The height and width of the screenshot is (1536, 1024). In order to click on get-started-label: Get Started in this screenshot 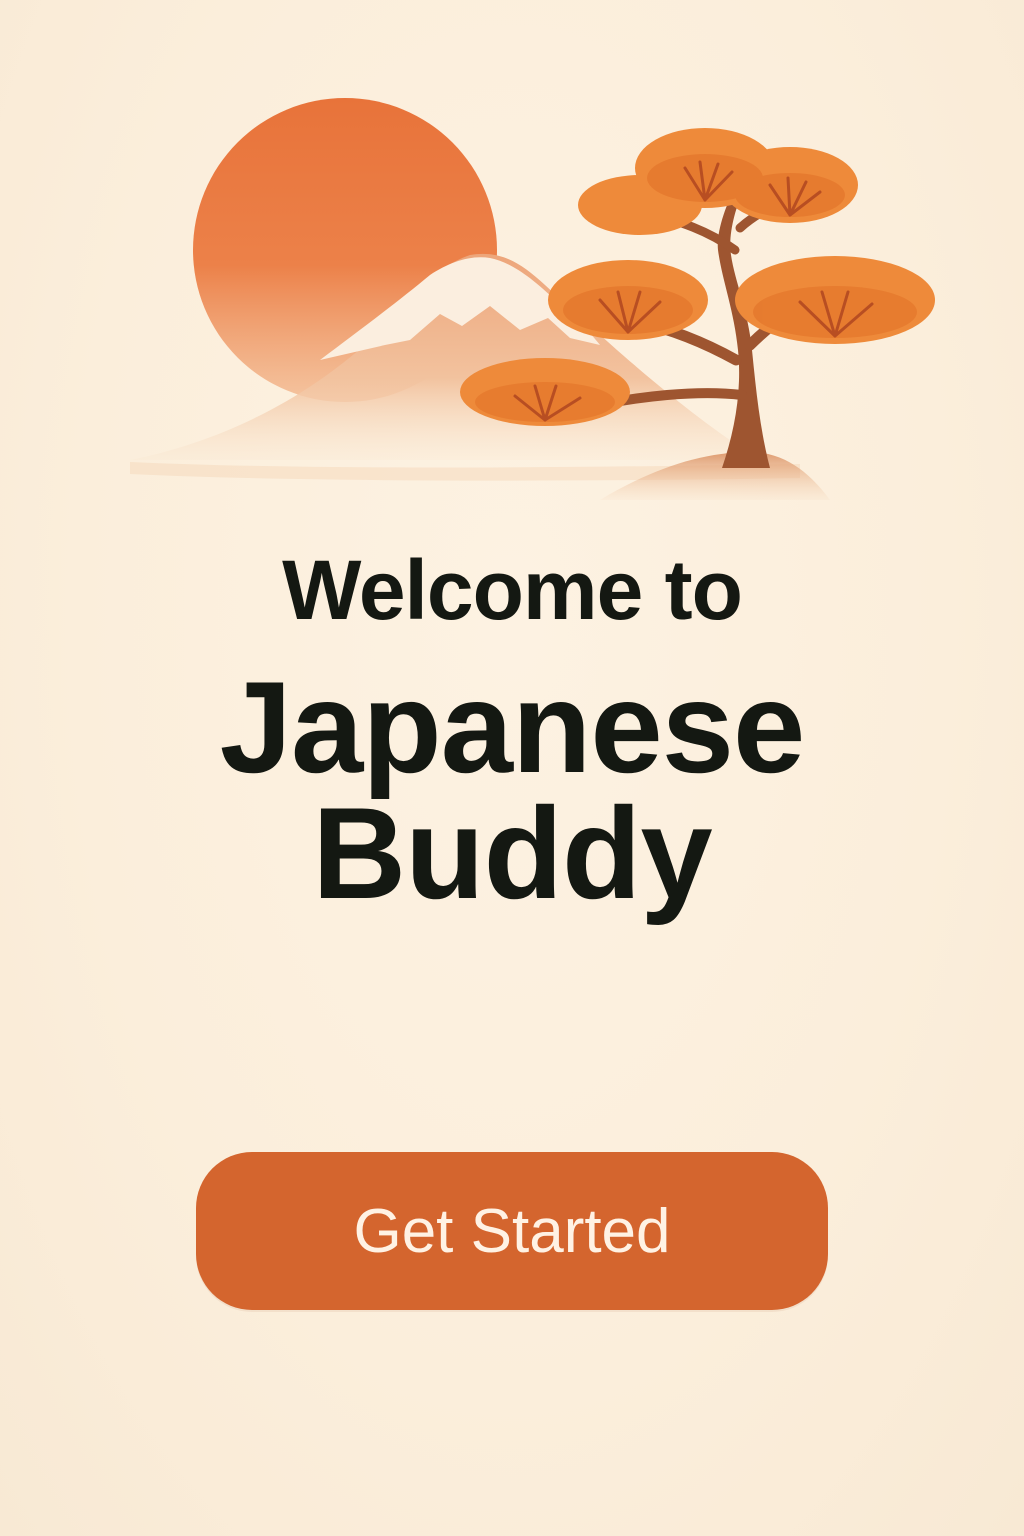, I will do `click(512, 1231)`.